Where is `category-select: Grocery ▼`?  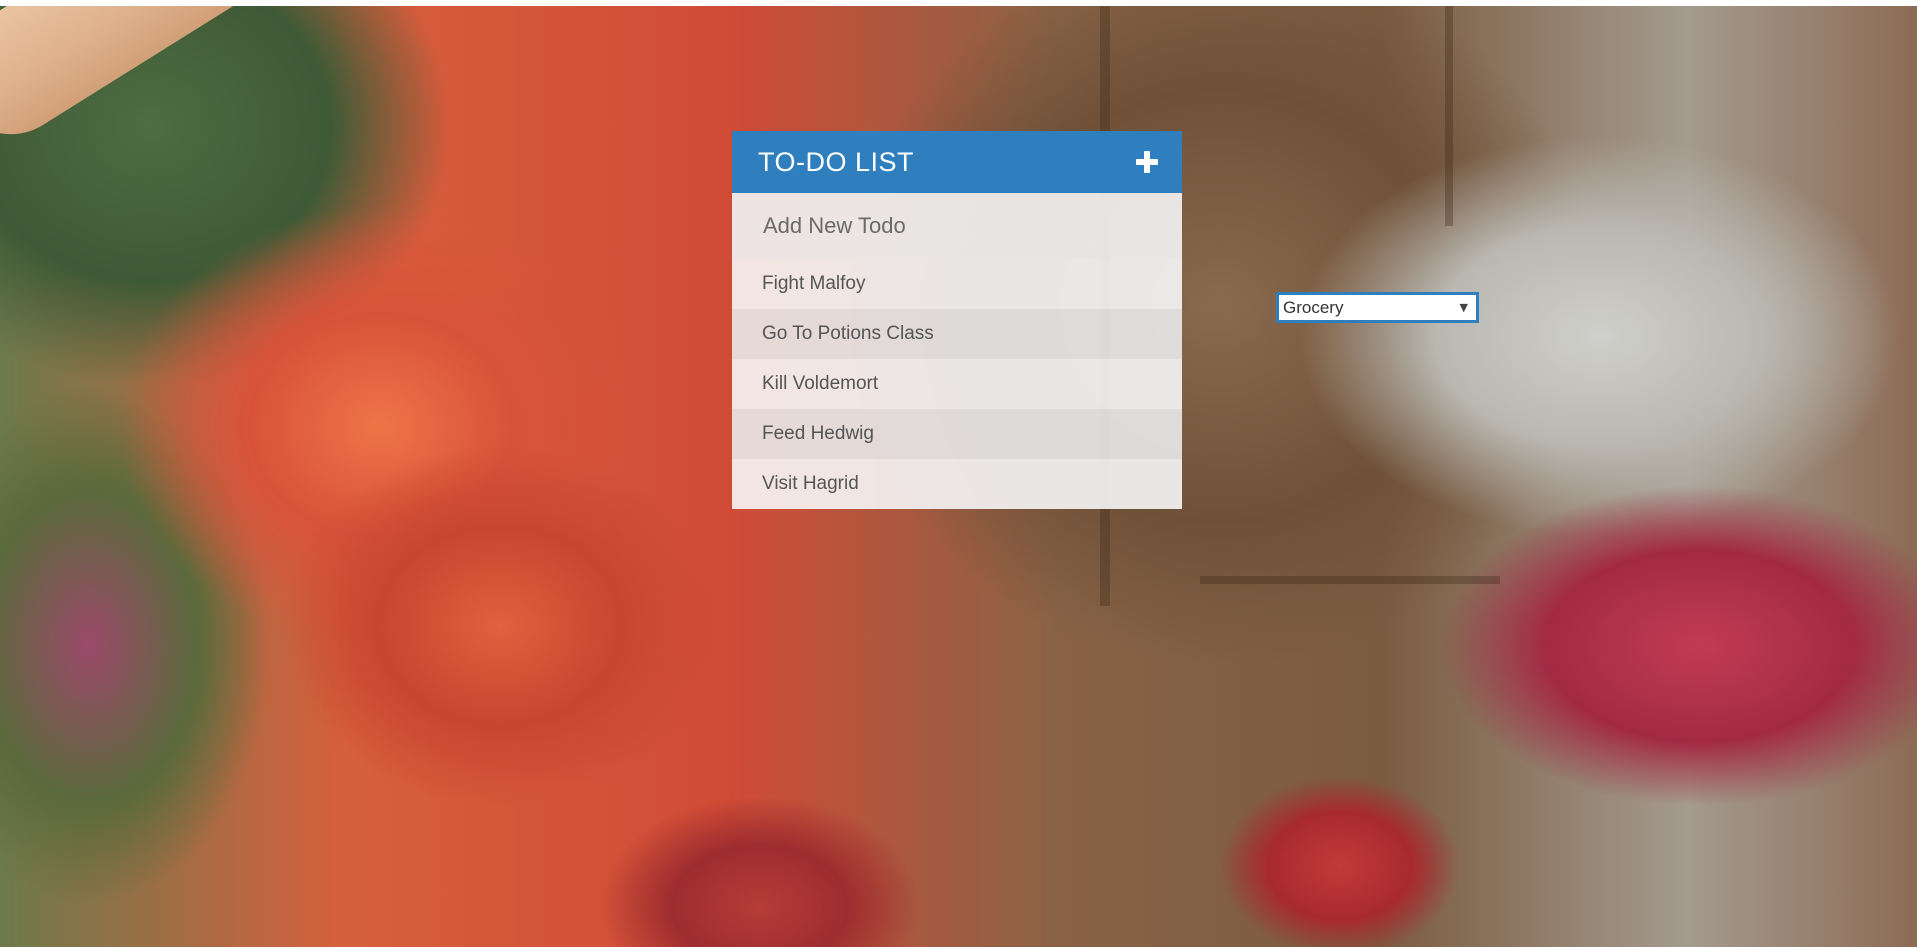 category-select: Grocery ▼ is located at coordinates (1377, 307).